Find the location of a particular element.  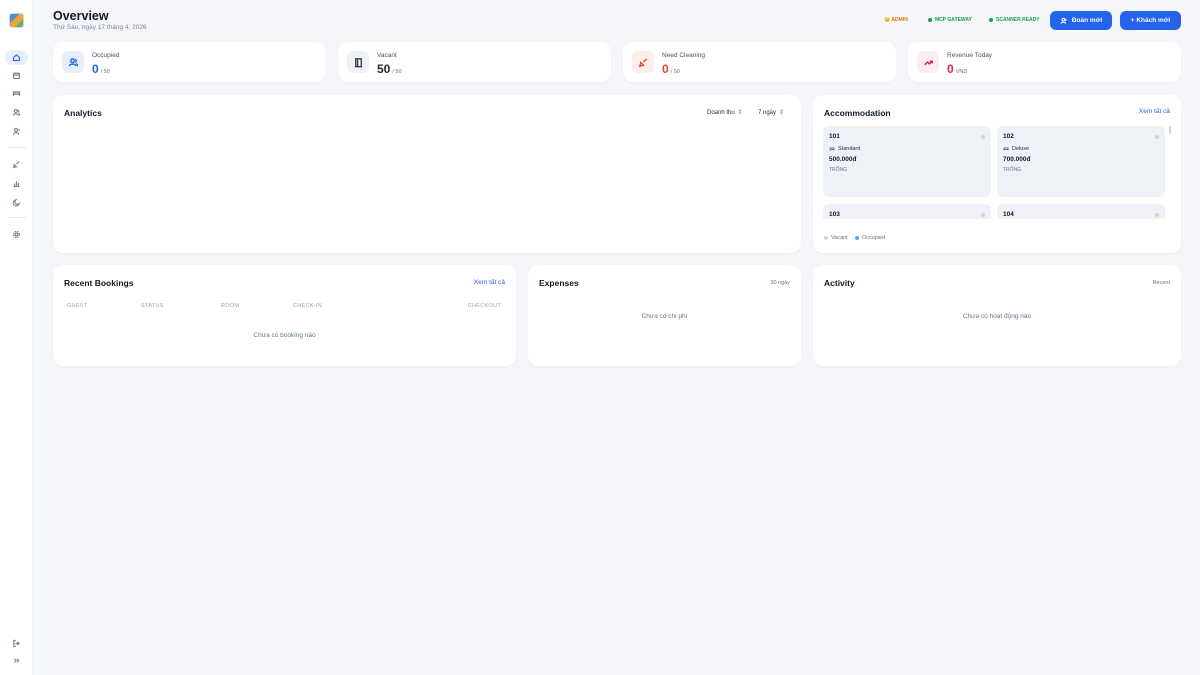

legend-occupied: Occupied is located at coordinates (870, 238).